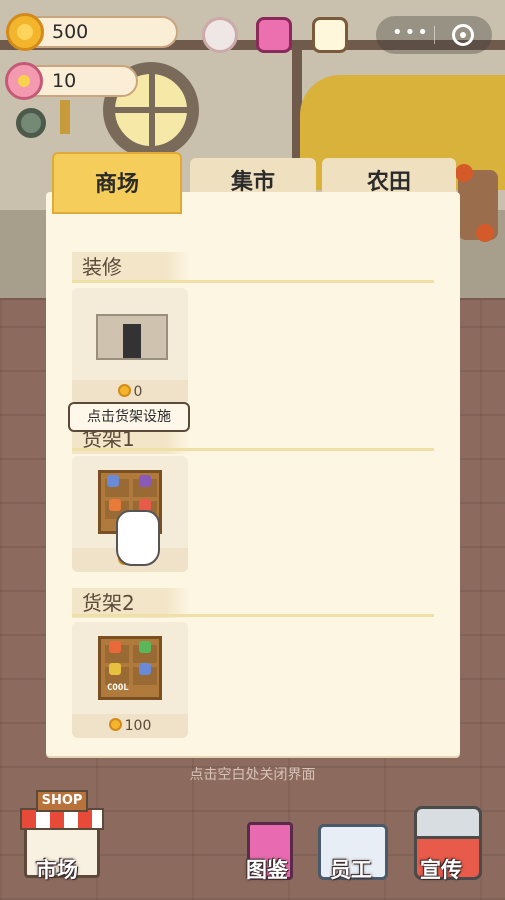 This screenshot has height=900, width=505. Describe the element at coordinates (70, 32) in the screenshot. I see `coin-value: 500` at that location.